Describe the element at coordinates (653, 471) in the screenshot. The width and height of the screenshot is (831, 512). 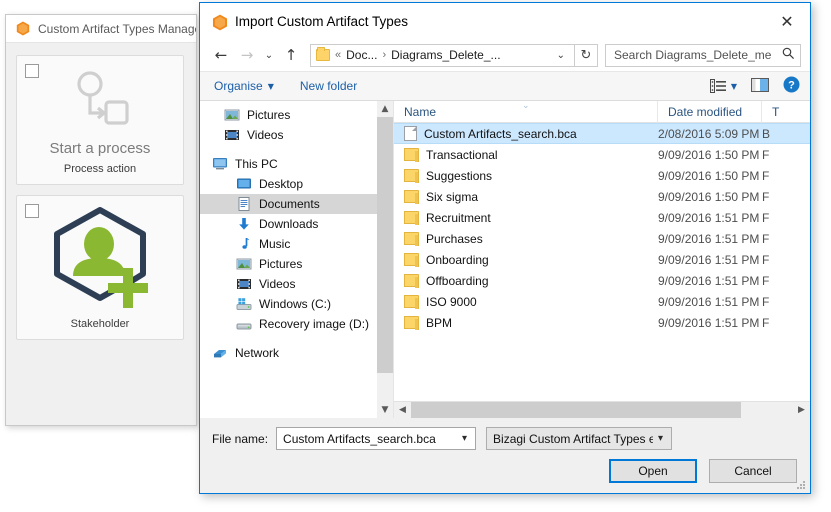
I see `open-button: Open` at that location.